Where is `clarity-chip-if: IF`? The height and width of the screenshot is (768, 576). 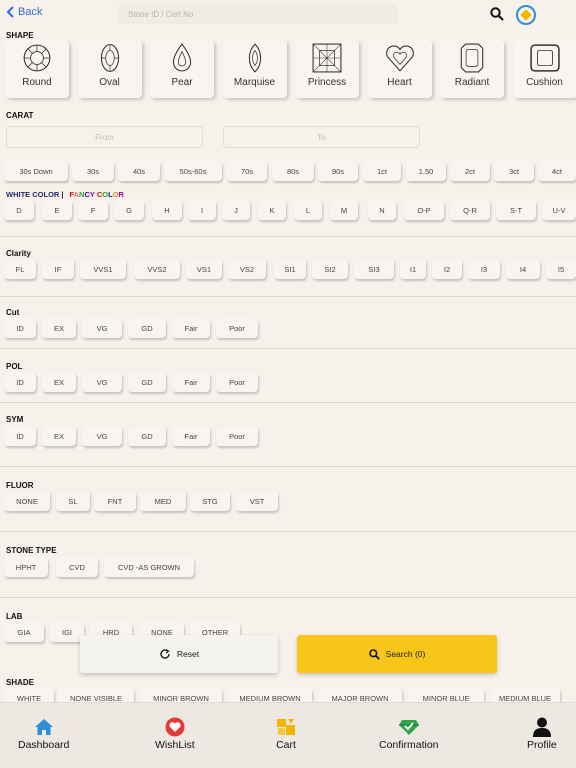
clarity-chip-if: IF is located at coordinates (58, 269).